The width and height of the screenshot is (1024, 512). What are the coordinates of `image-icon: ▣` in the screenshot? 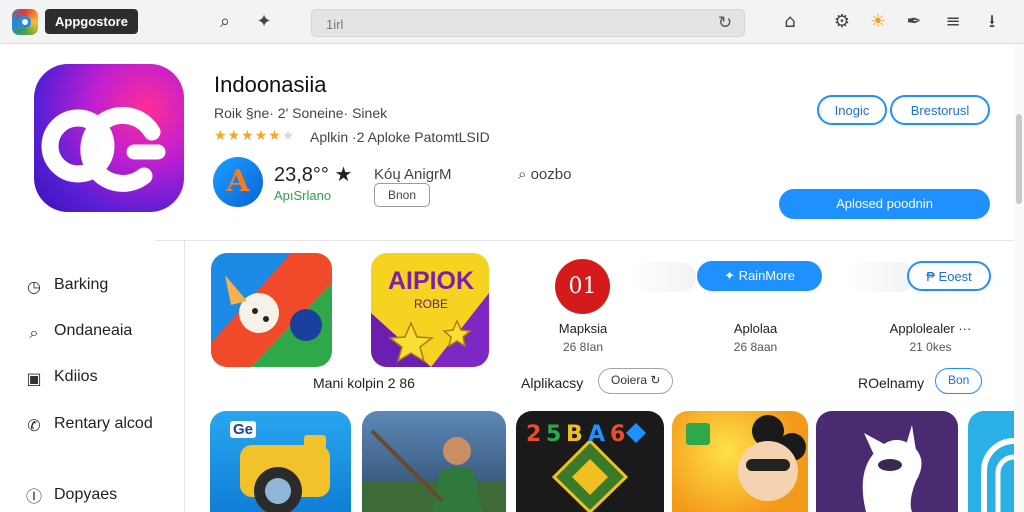 It's located at (34, 378).